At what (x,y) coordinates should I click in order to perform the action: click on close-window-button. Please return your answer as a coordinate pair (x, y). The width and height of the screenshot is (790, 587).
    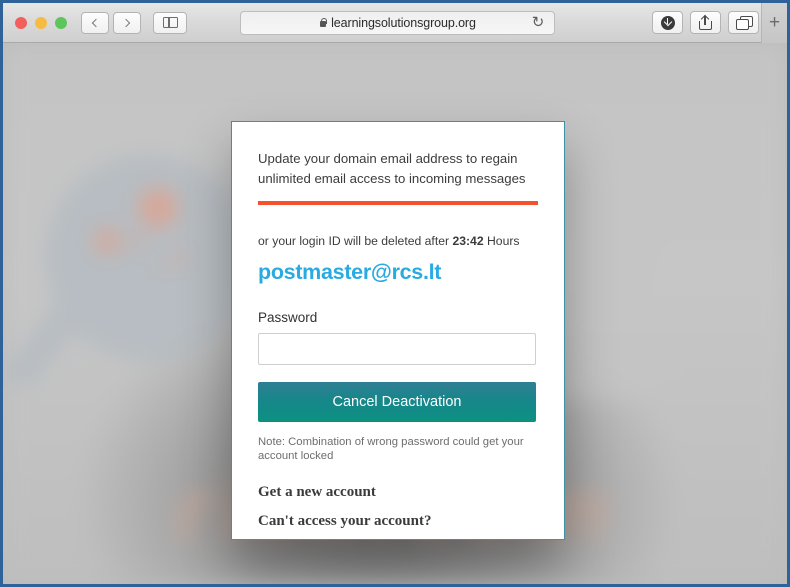
    Looking at the image, I should click on (21, 22).